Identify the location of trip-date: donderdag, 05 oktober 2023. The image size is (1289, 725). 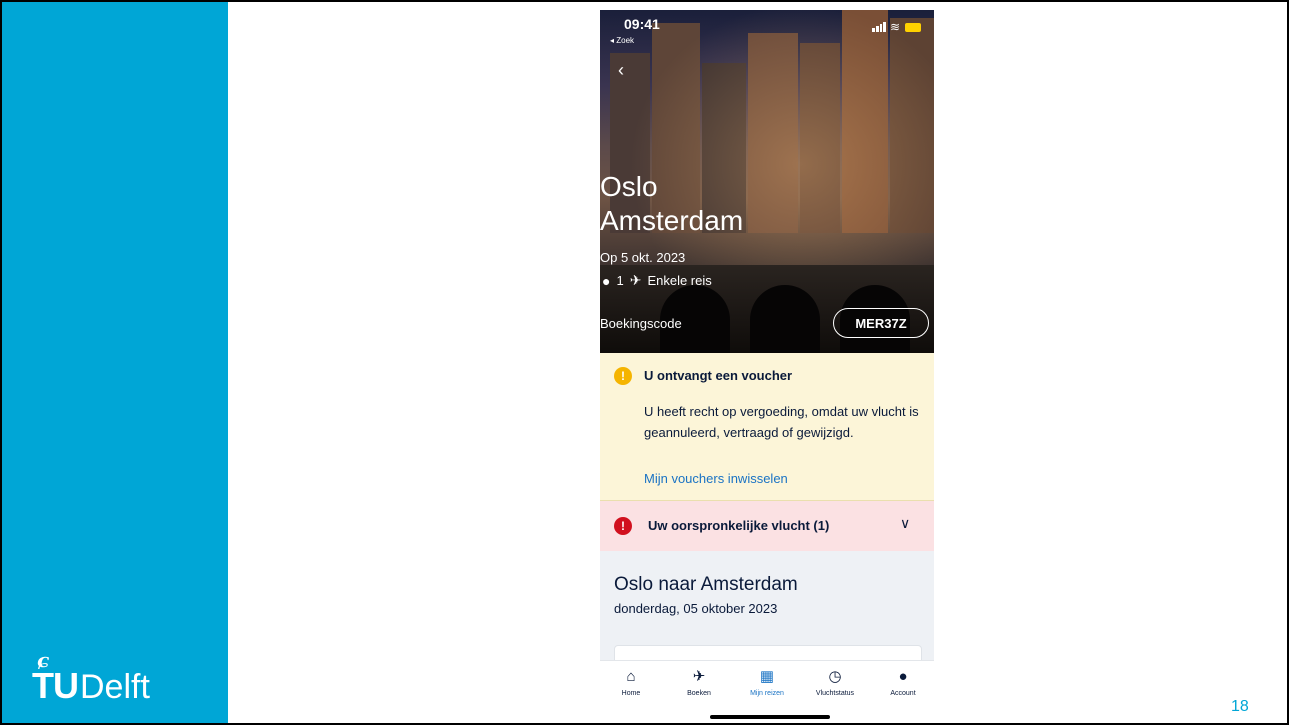
(696, 608).